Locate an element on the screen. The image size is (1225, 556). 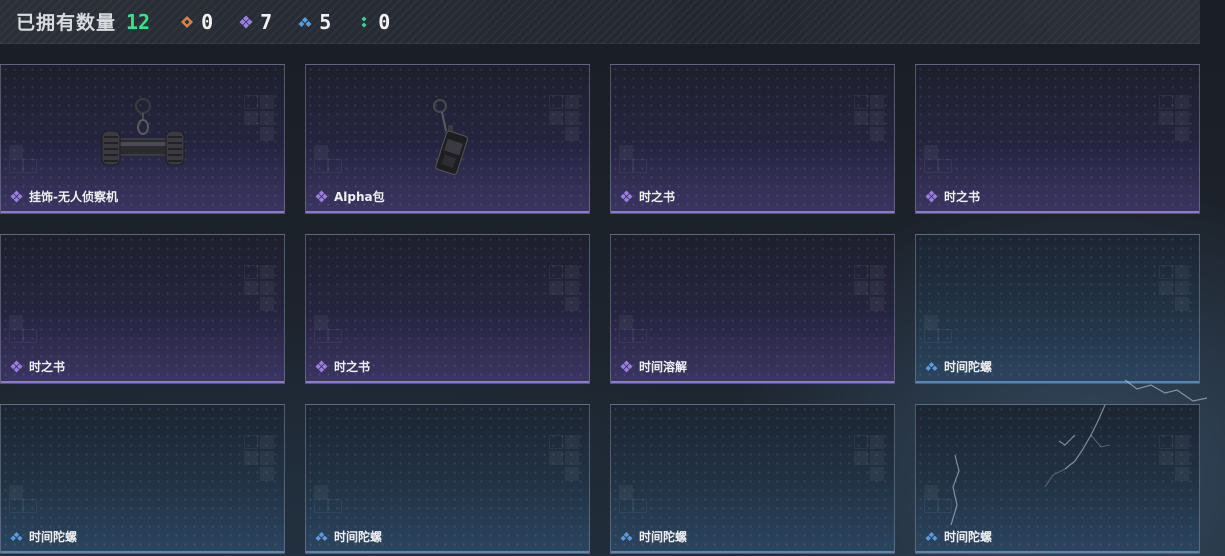
item-card: 时间溶解 is located at coordinates (752, 309).